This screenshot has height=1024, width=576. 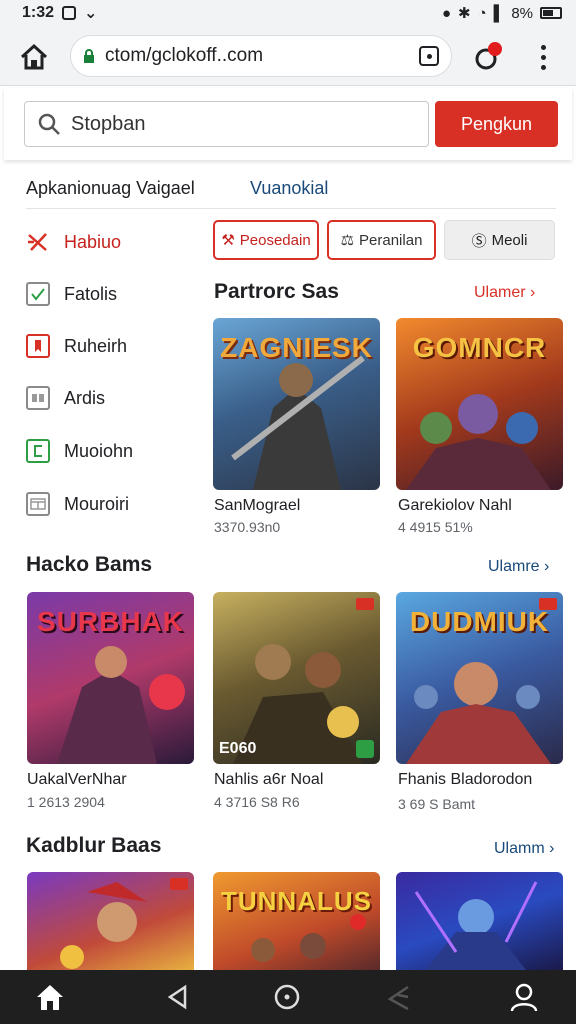 What do you see at coordinates (38, 451) in the screenshot?
I see `tag-icon` at bounding box center [38, 451].